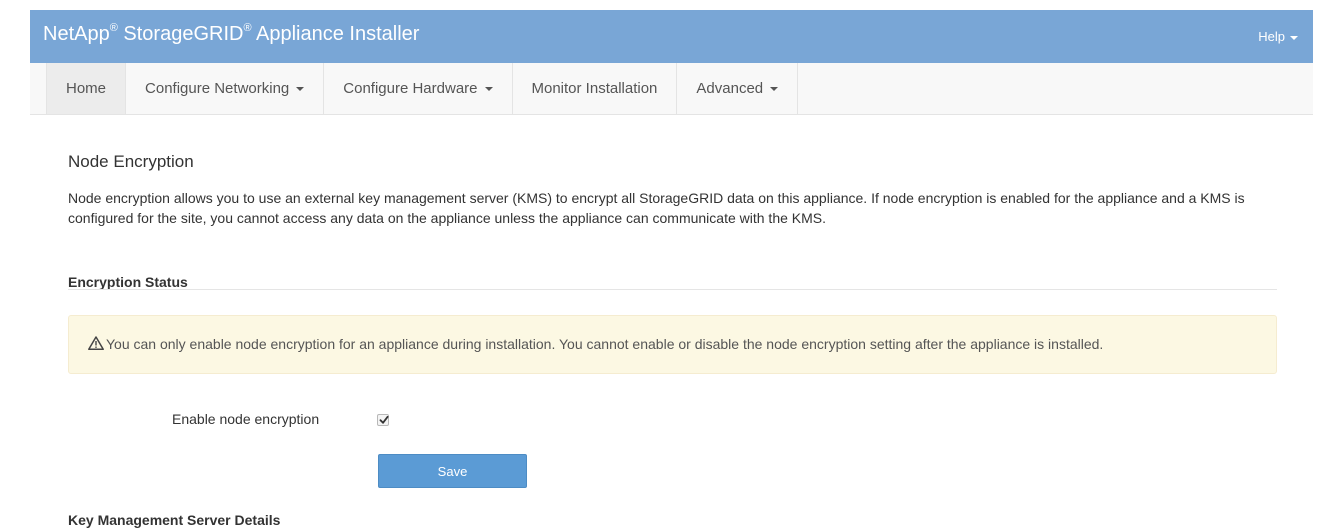 The height and width of the screenshot is (528, 1325). I want to click on warning-triangle-icon, so click(96, 343).